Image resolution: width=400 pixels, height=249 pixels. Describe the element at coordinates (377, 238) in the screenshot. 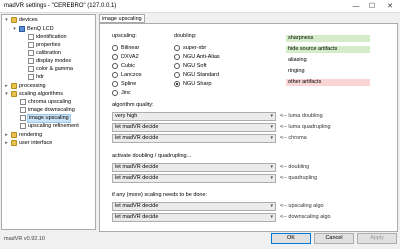

I see `apply-button: Apply` at that location.